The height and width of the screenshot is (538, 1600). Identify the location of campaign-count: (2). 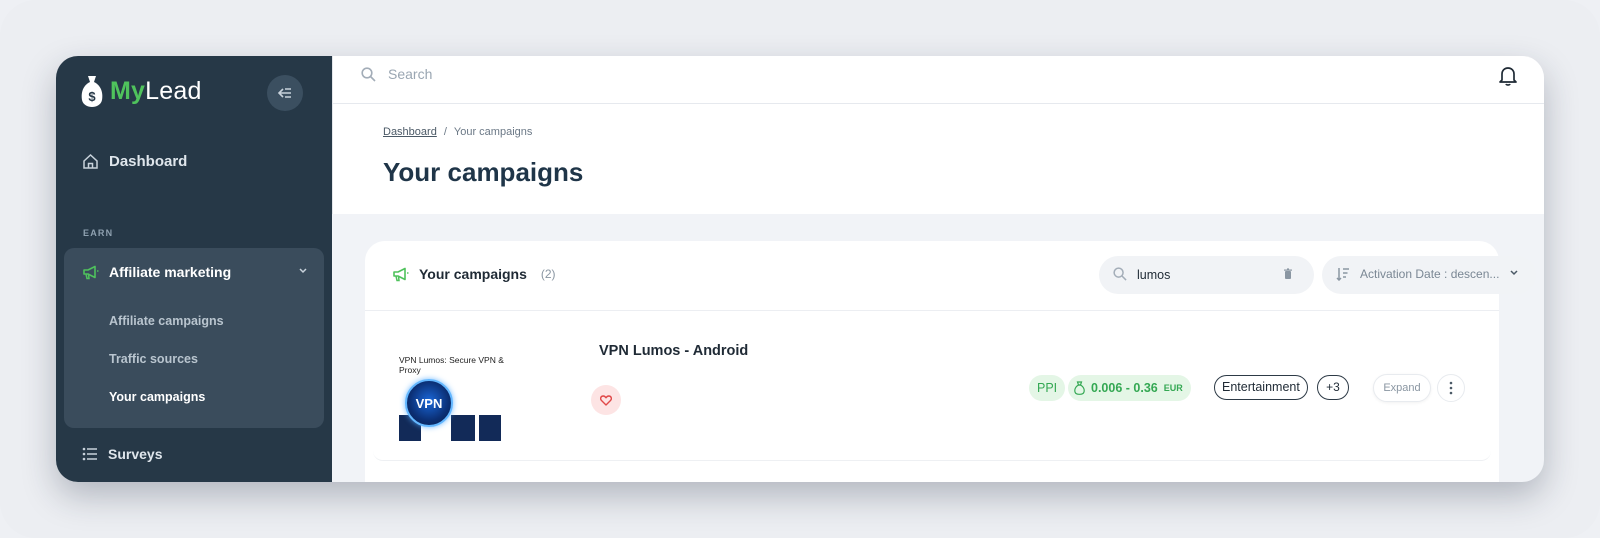
(548, 274).